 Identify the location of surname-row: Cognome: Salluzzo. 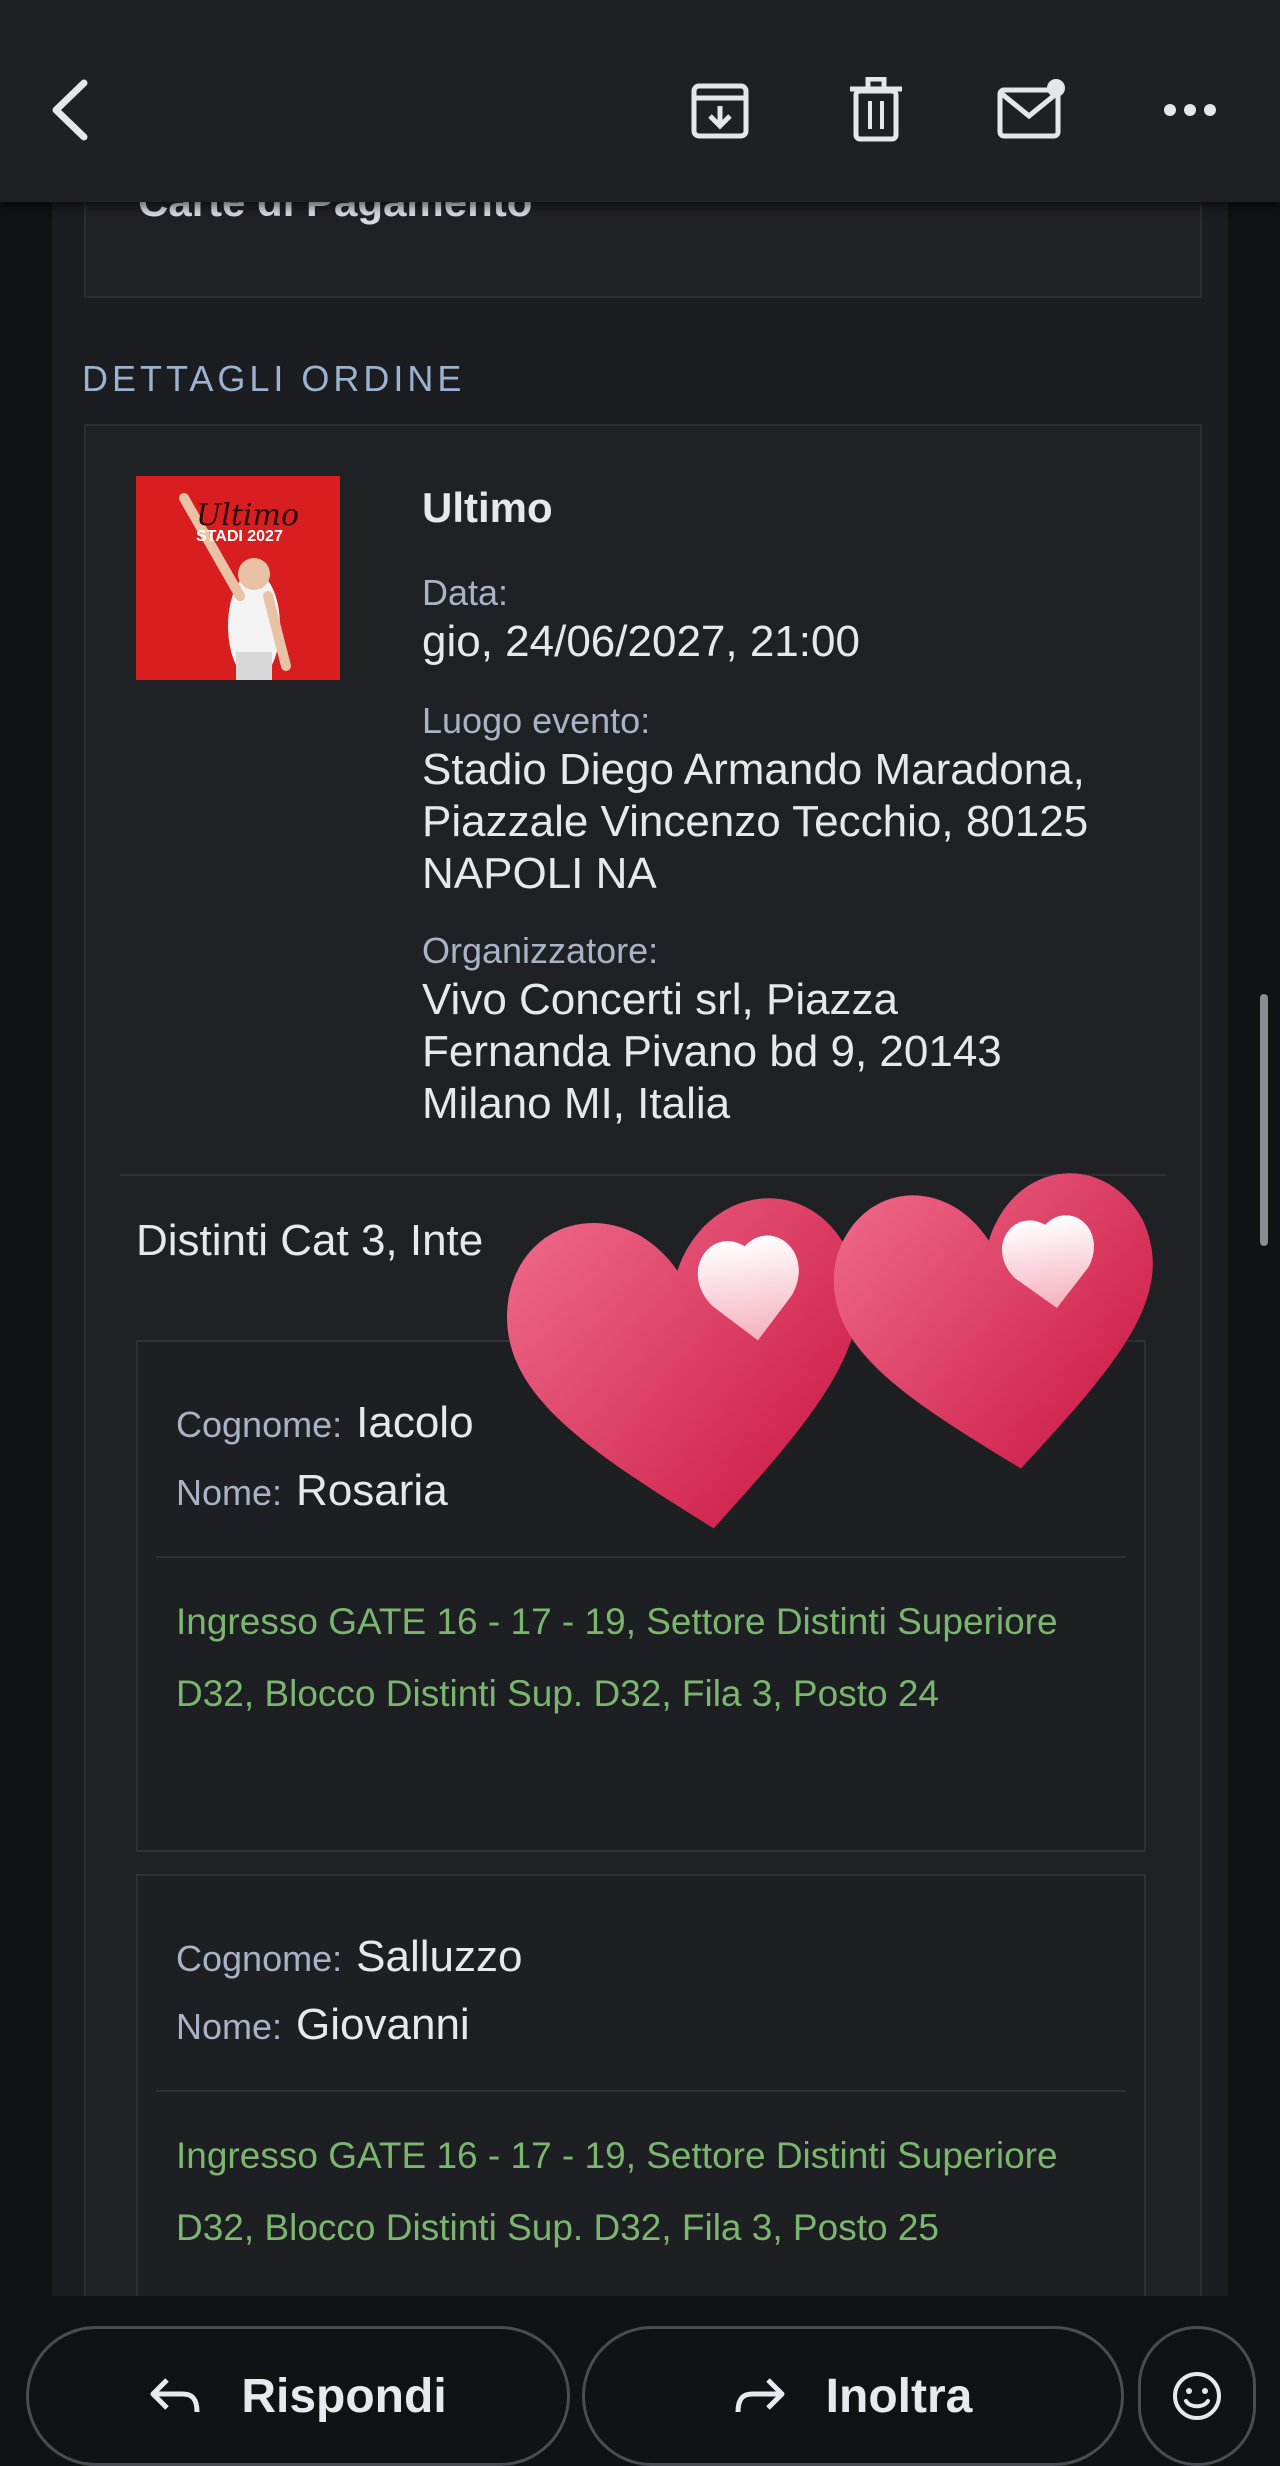
(349, 1957).